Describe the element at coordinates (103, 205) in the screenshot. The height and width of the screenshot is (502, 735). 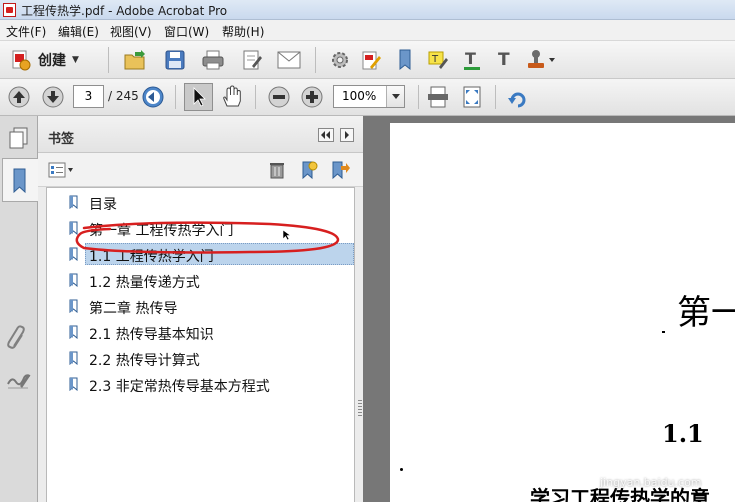
I see `bookmark-label: 目录` at that location.